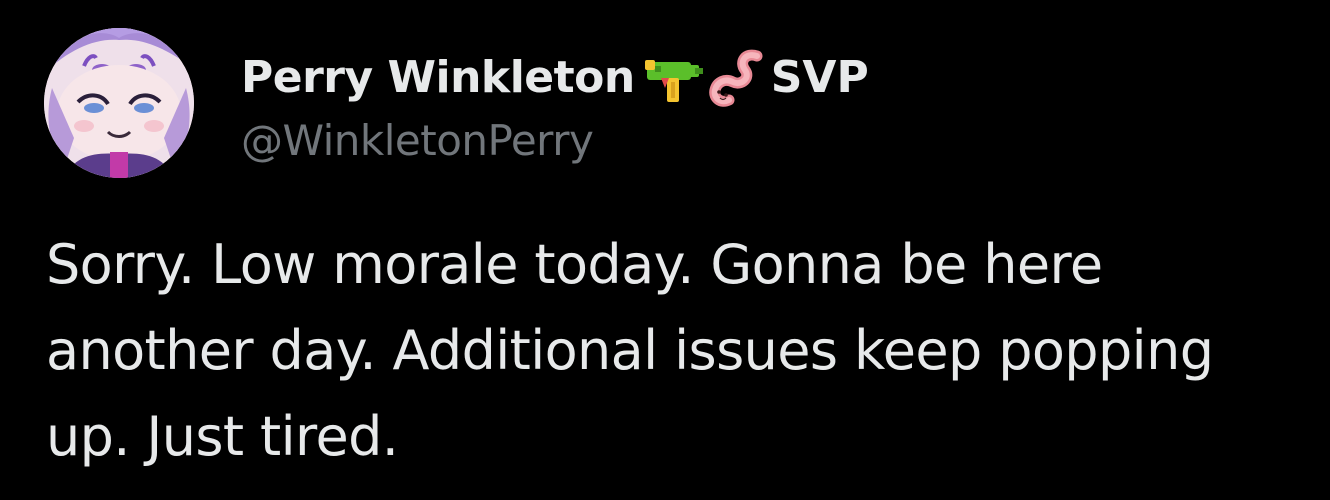 The width and height of the screenshot is (1330, 500). What do you see at coordinates (438, 77) in the screenshot?
I see `display-name: Perry Winkleton` at bounding box center [438, 77].